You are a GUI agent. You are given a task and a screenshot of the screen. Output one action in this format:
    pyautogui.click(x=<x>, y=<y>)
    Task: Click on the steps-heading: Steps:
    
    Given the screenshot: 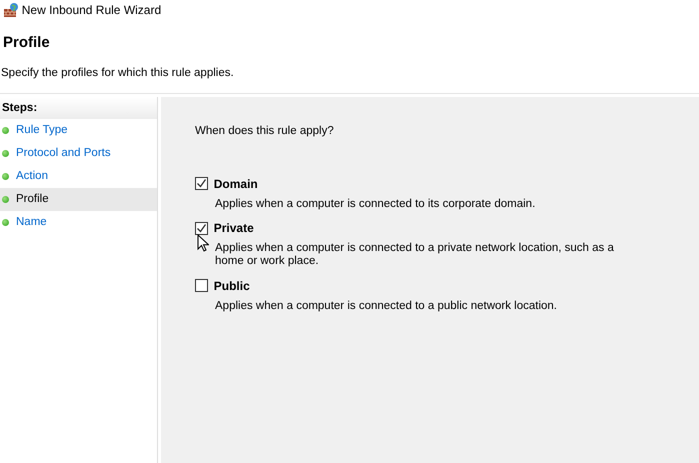 What is the action you would take?
    pyautogui.click(x=20, y=108)
    